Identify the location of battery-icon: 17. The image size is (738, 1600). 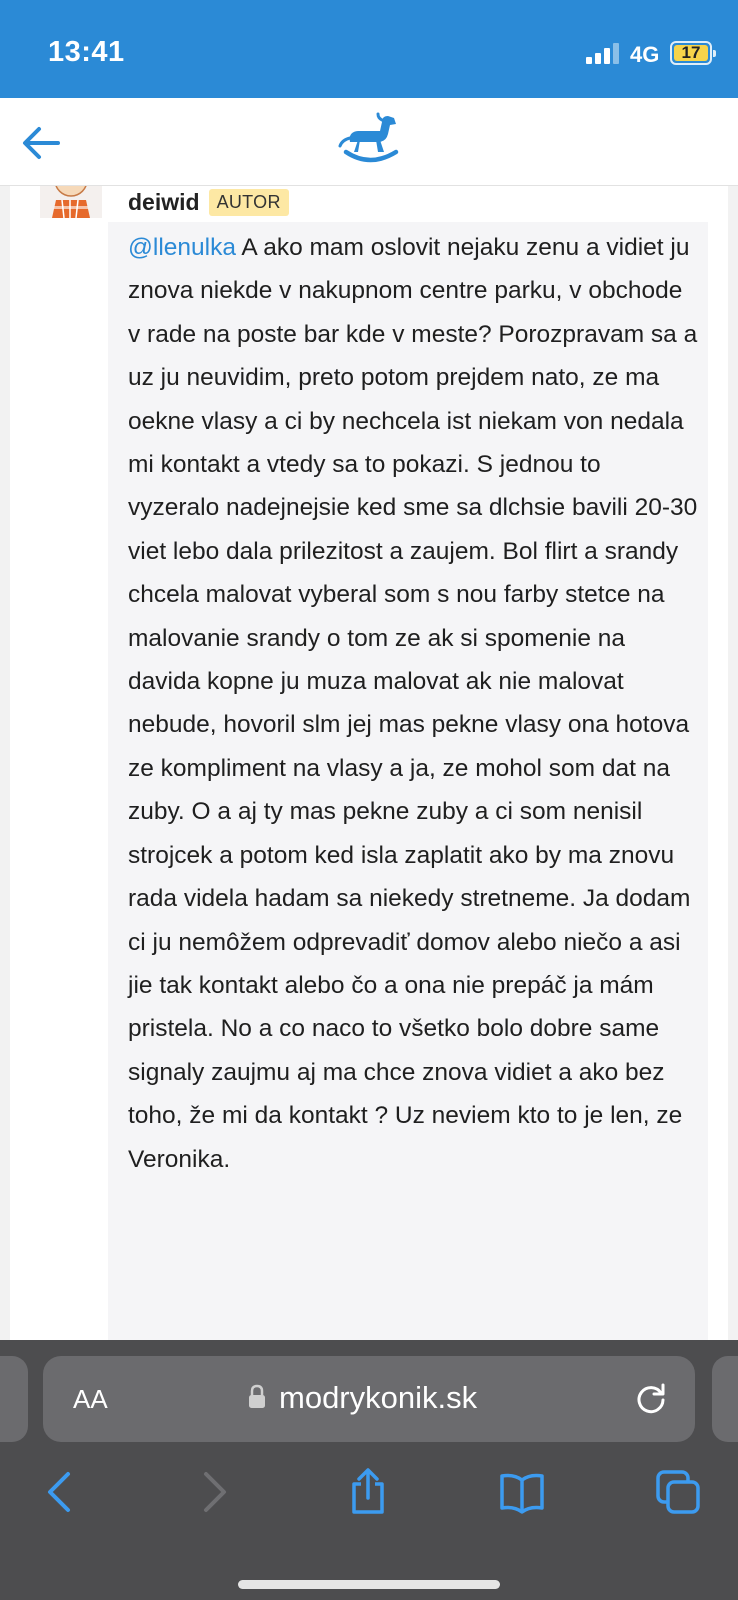
(693, 53).